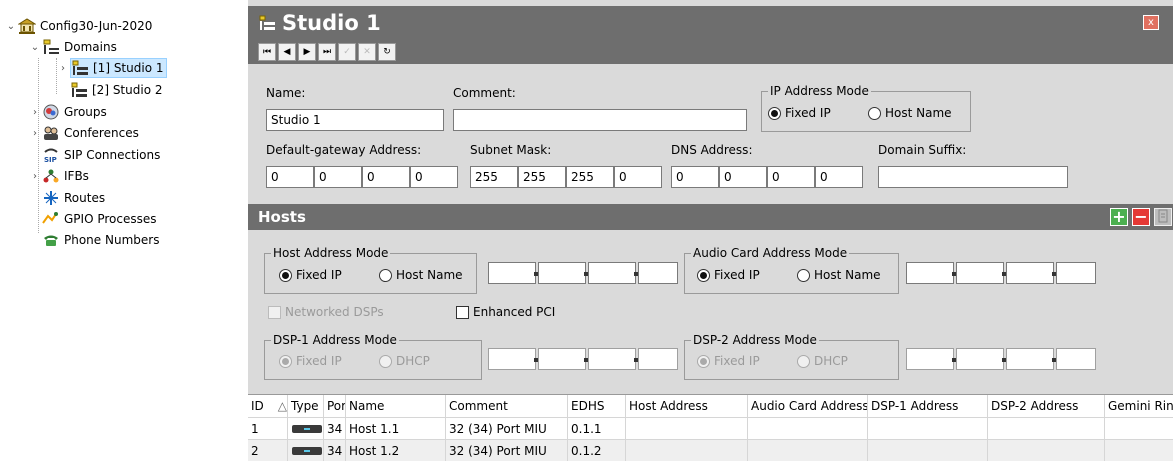  Describe the element at coordinates (287, 52) in the screenshot. I see `previous-record-button: ◀` at that location.